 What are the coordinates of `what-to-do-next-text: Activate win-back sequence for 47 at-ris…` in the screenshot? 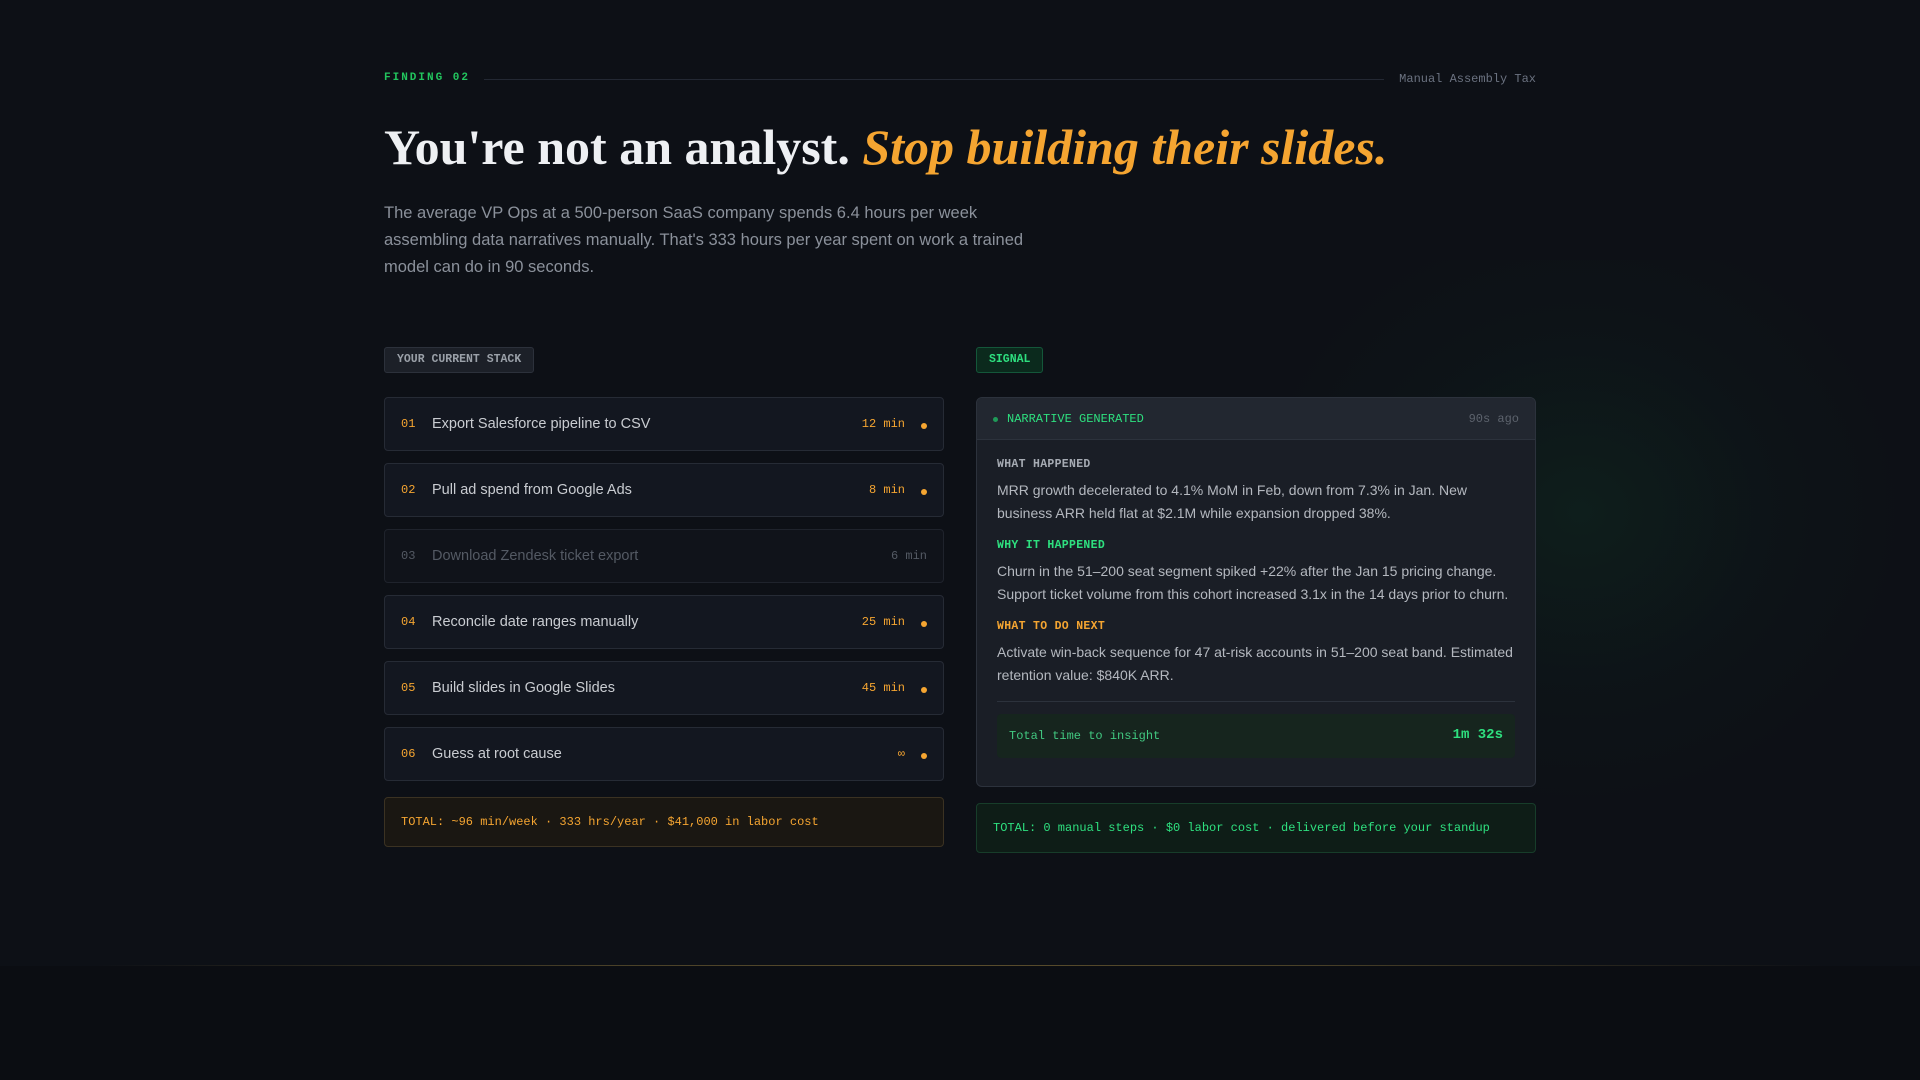 It's located at (1255, 663).